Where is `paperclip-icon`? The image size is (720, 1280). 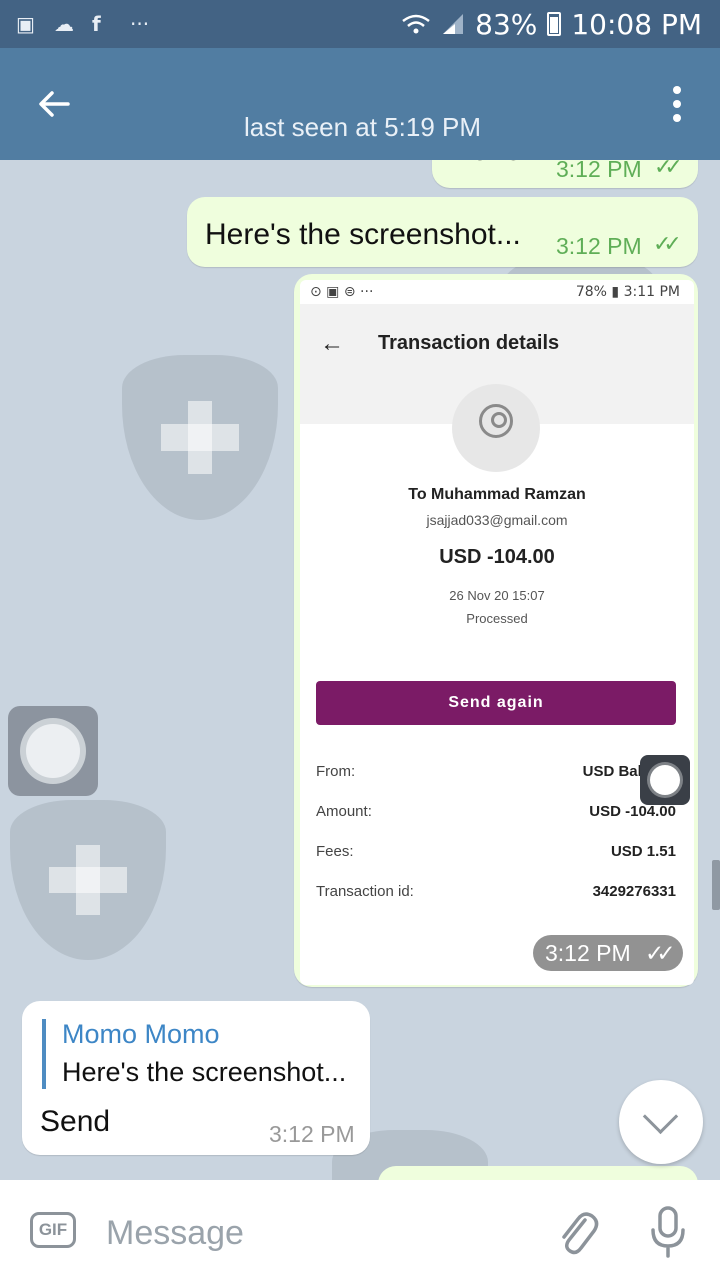 paperclip-icon is located at coordinates (580, 1233).